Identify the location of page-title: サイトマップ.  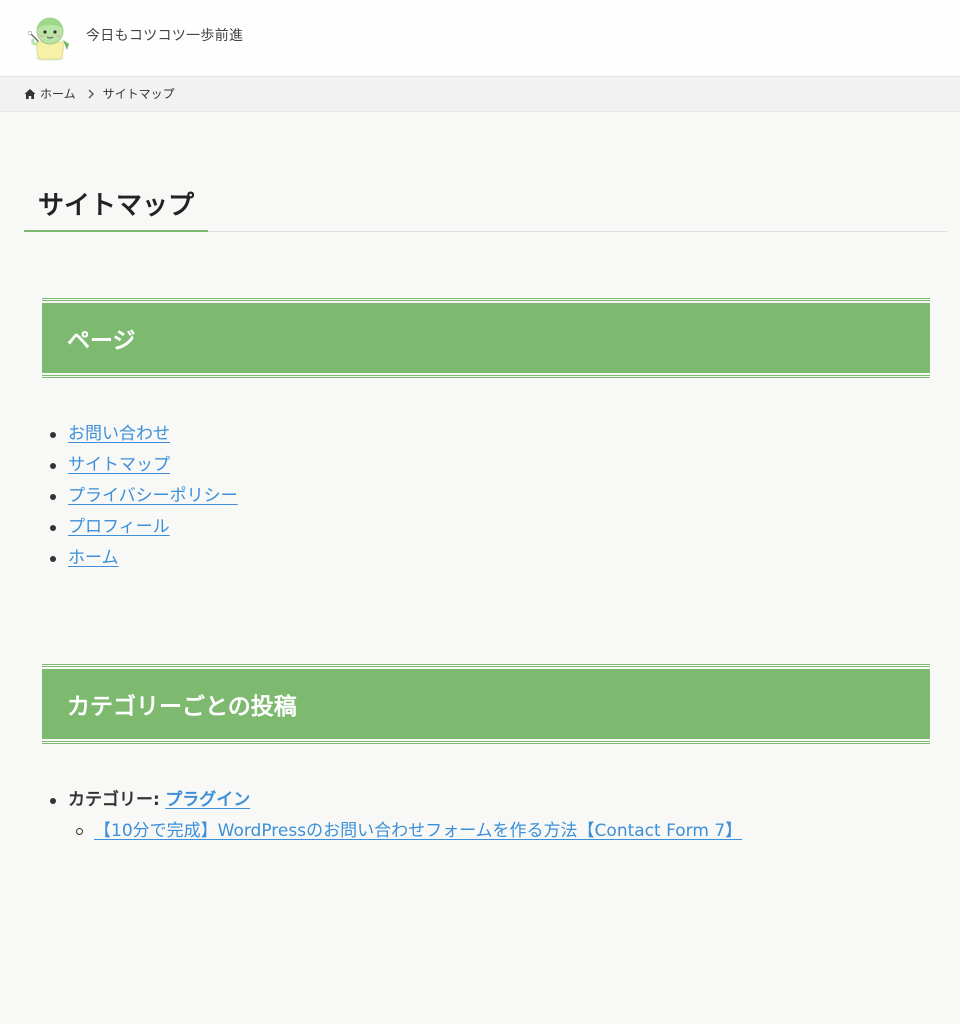
(116, 206).